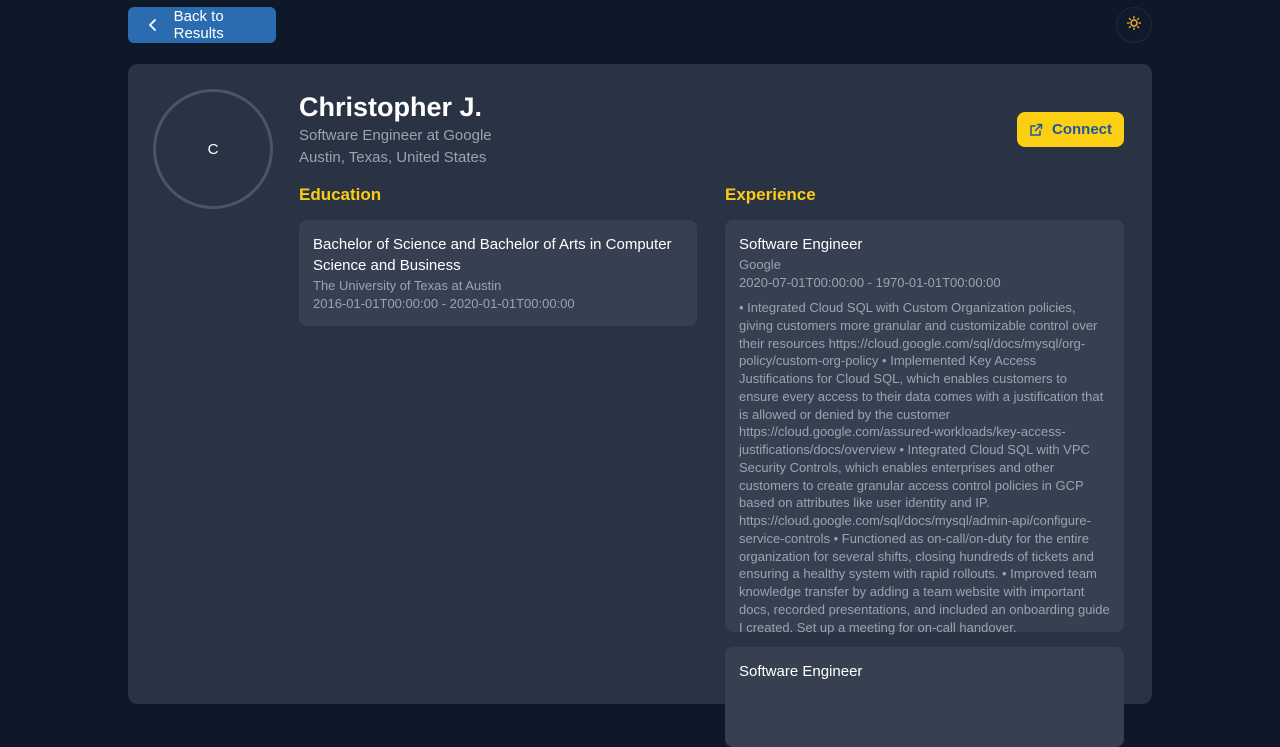 Image resolution: width=1280 pixels, height=747 pixels. Describe the element at coordinates (393, 157) in the screenshot. I see `profile-location: Austin, Texas, United States` at that location.